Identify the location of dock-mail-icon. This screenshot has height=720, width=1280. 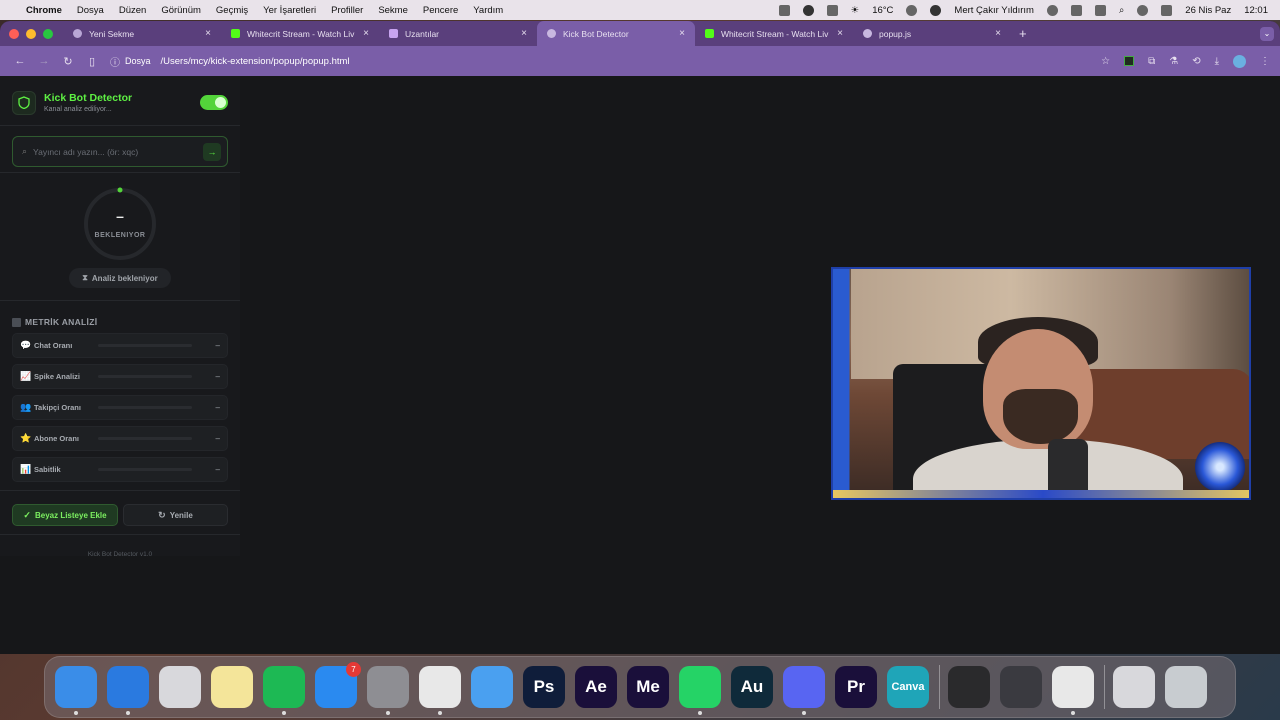
(492, 687).